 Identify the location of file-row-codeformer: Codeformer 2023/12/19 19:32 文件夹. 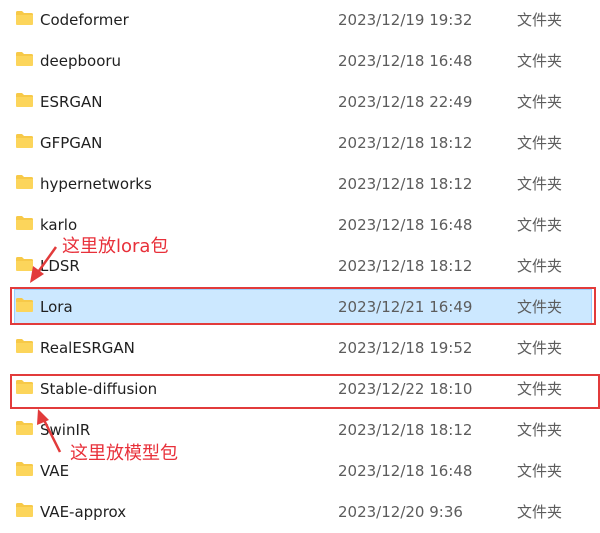
(300, 20).